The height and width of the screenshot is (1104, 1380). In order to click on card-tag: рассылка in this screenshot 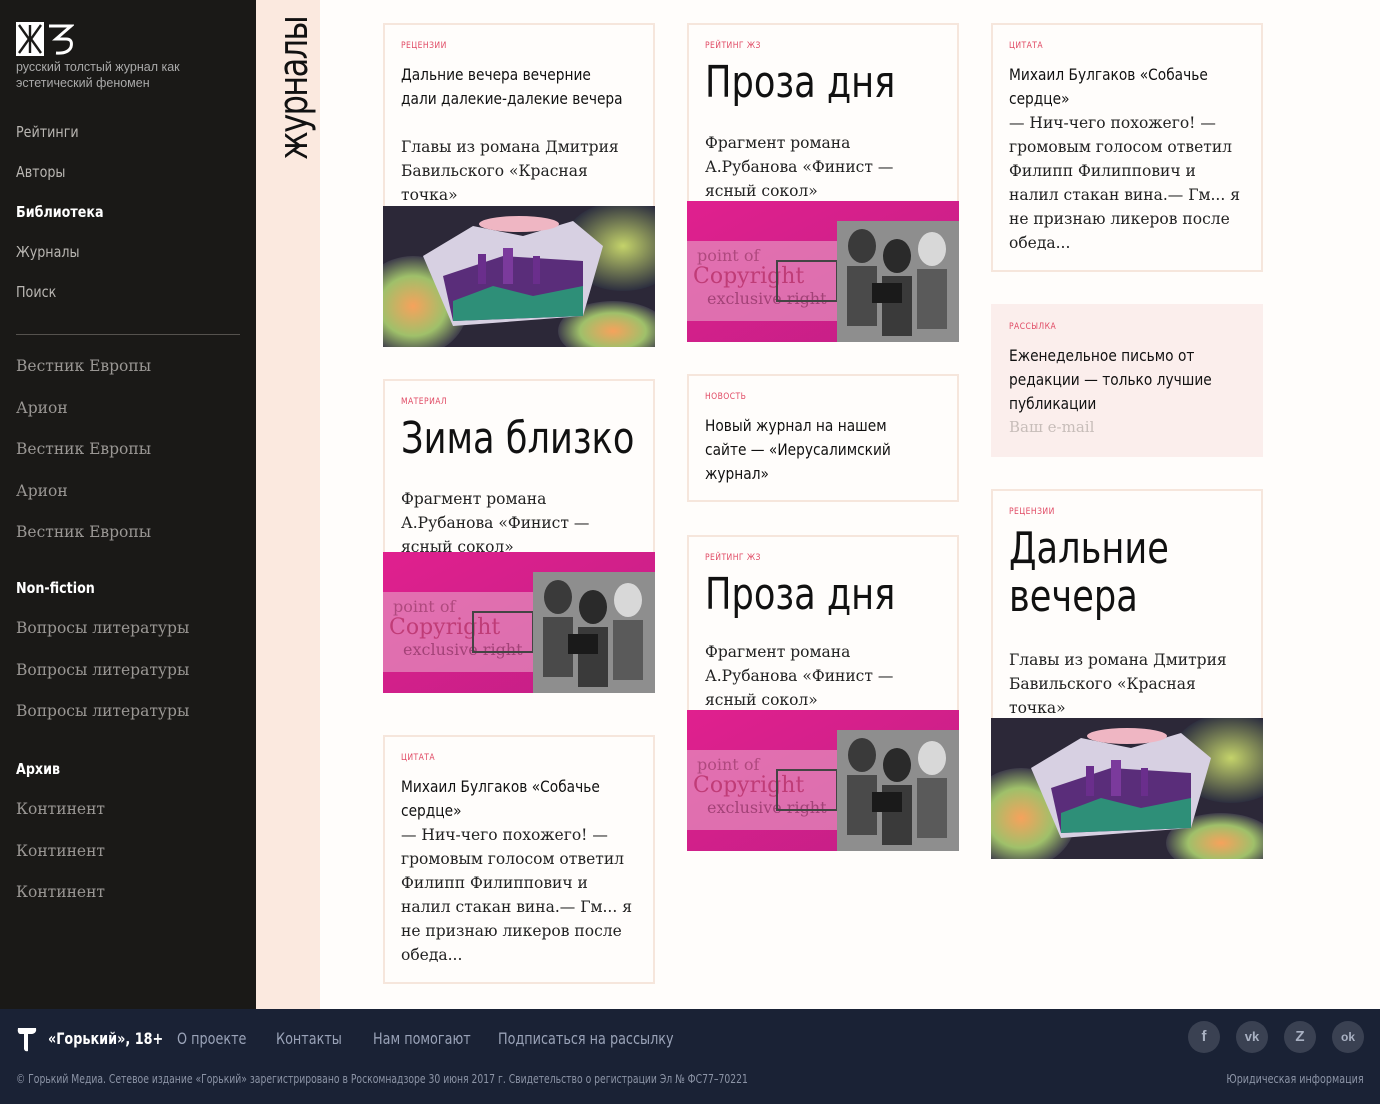, I will do `click(1033, 327)`.